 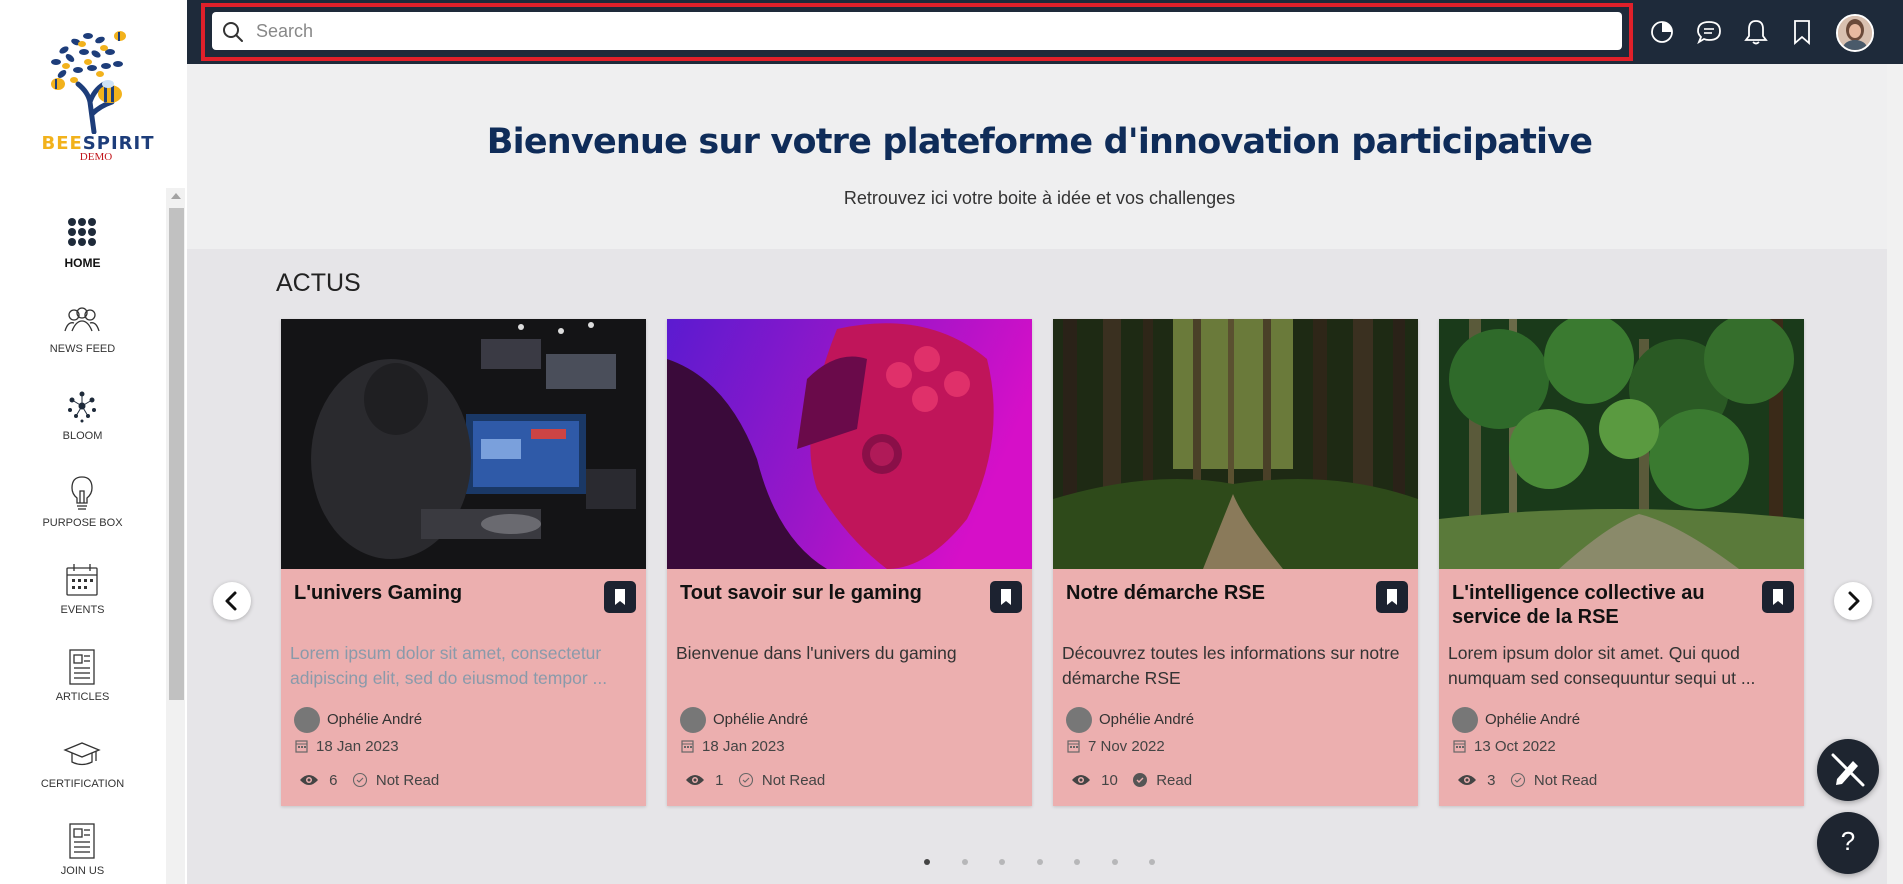 What do you see at coordinates (82, 319) in the screenshot?
I see `people-icon` at bounding box center [82, 319].